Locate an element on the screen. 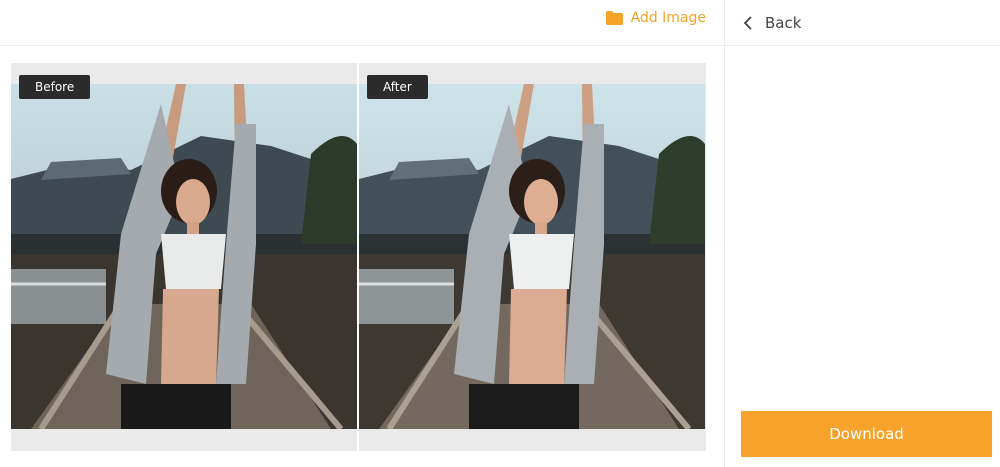  back-button: Back is located at coordinates (862, 23).